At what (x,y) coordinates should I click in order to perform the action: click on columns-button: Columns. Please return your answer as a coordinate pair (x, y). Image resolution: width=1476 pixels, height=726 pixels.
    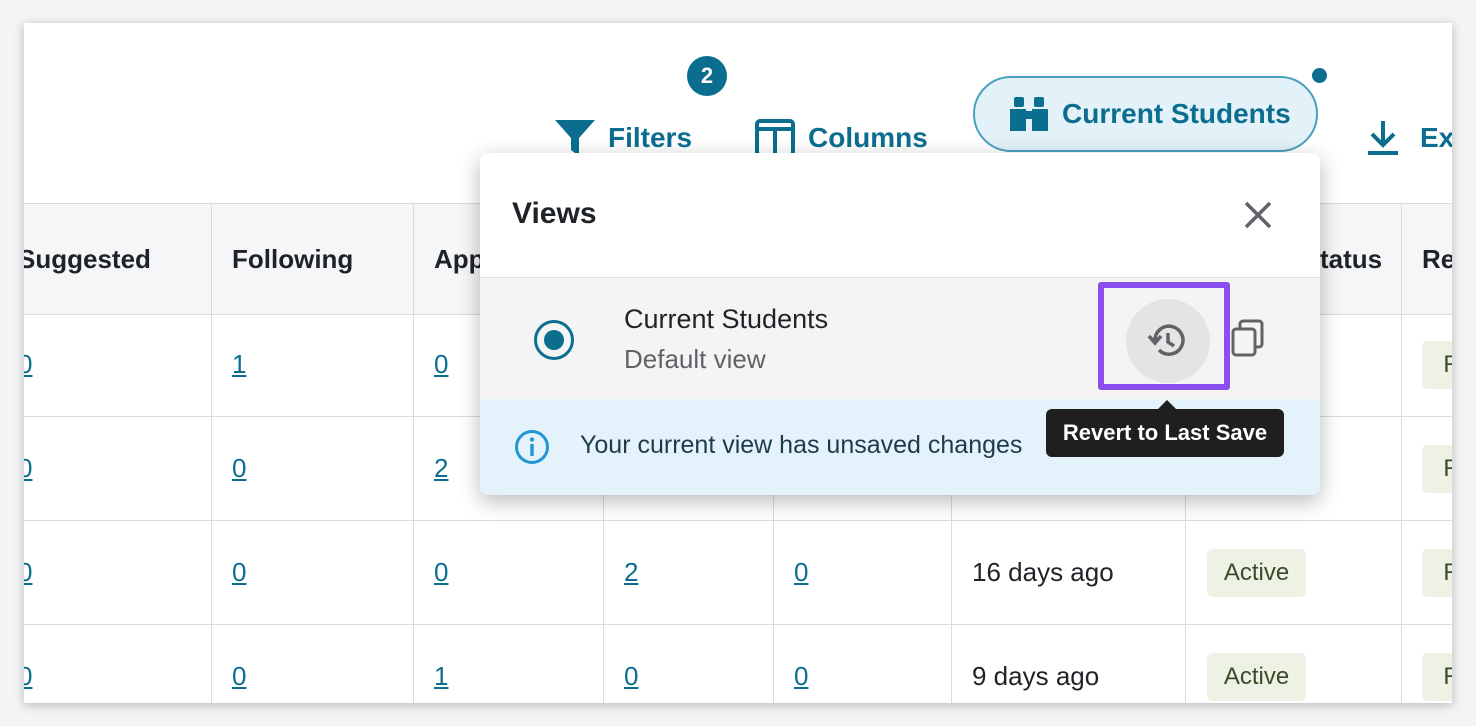
    Looking at the image, I should click on (841, 138).